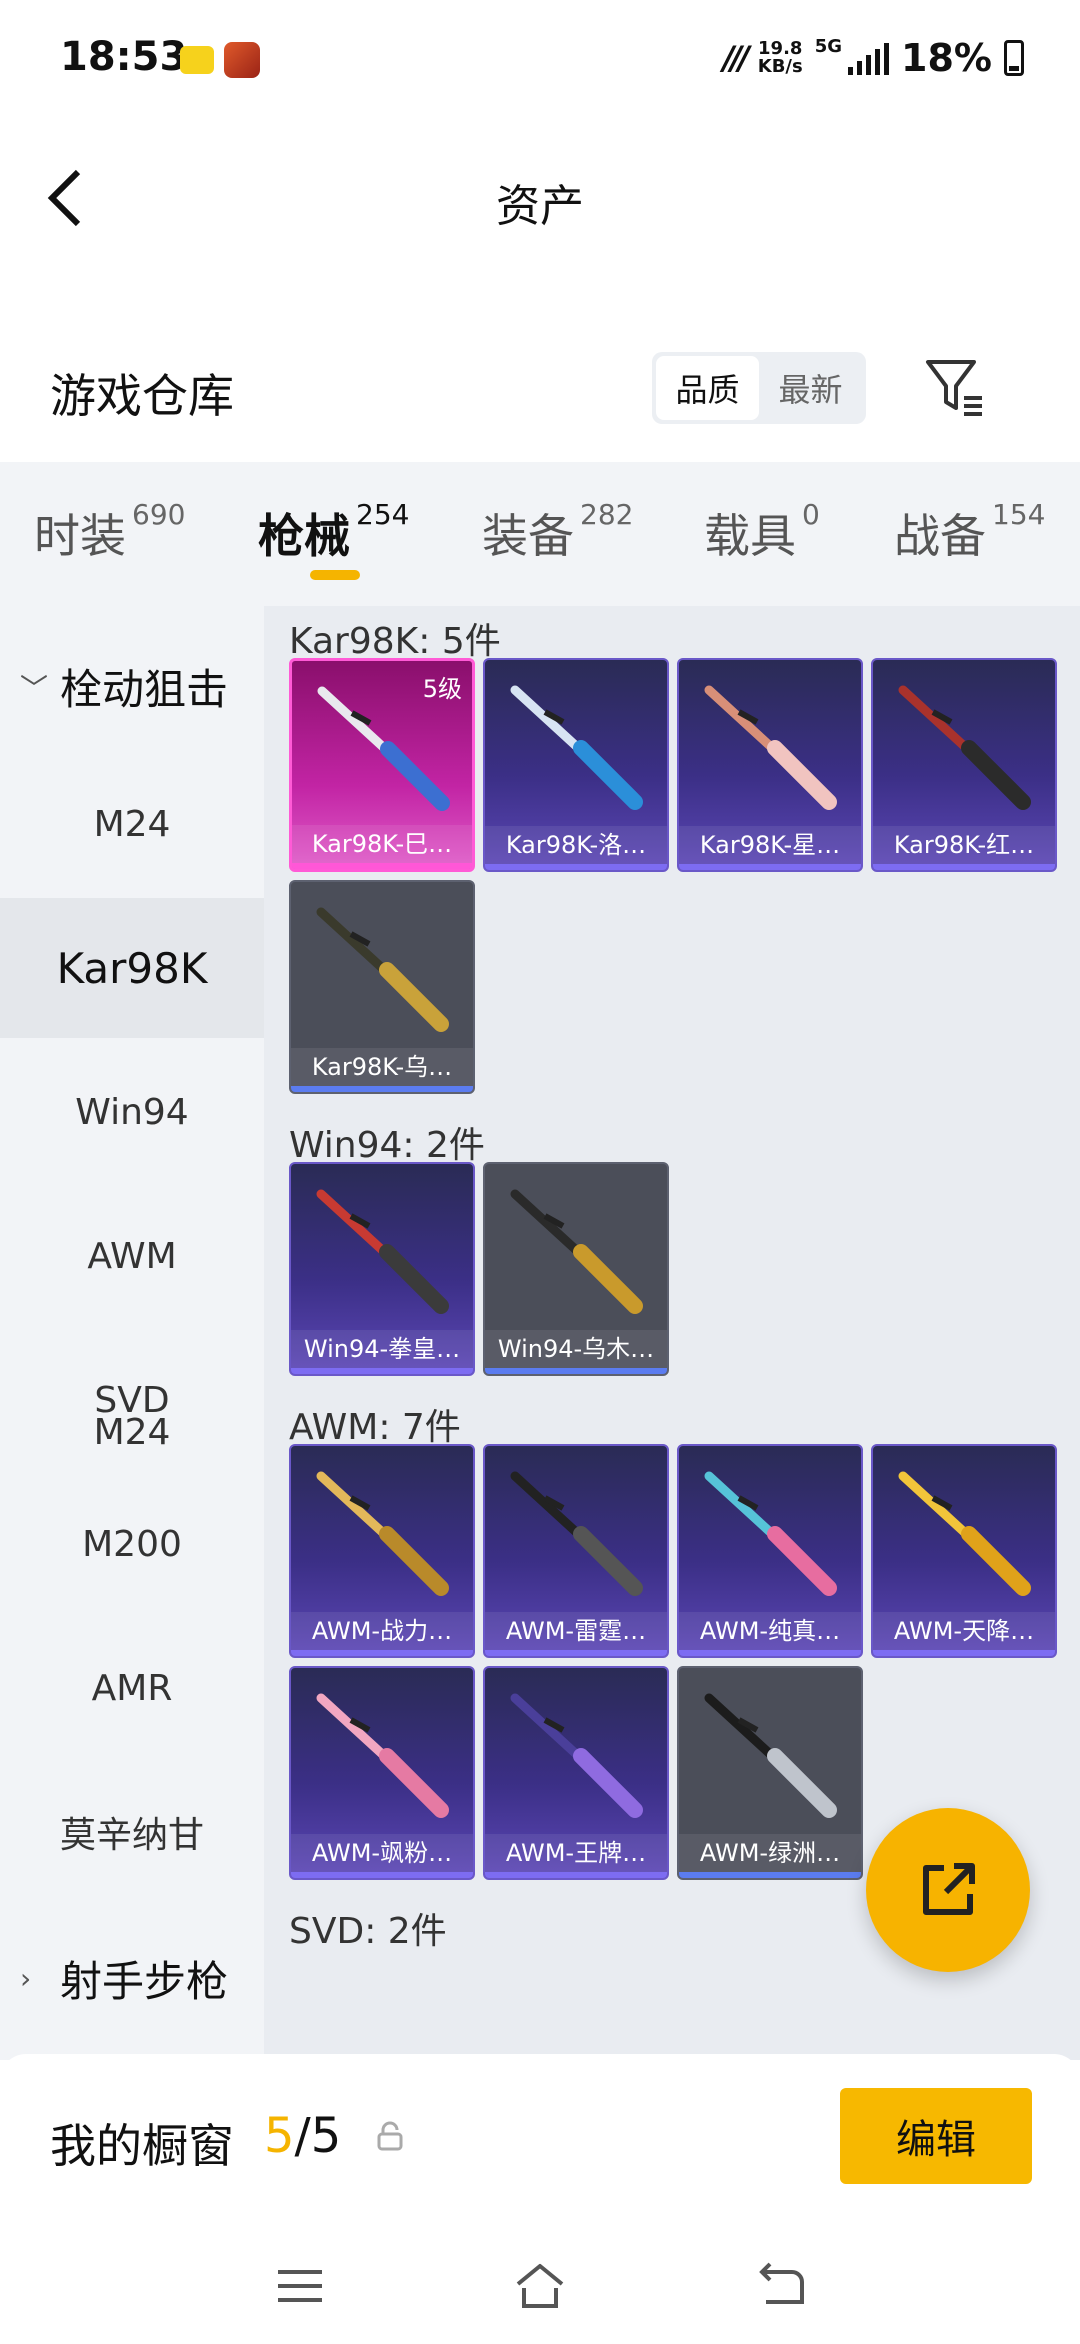 Image resolution: width=1080 pixels, height=2344 pixels. What do you see at coordinates (946, 58) in the screenshot?
I see `battery-percent: 18%` at bounding box center [946, 58].